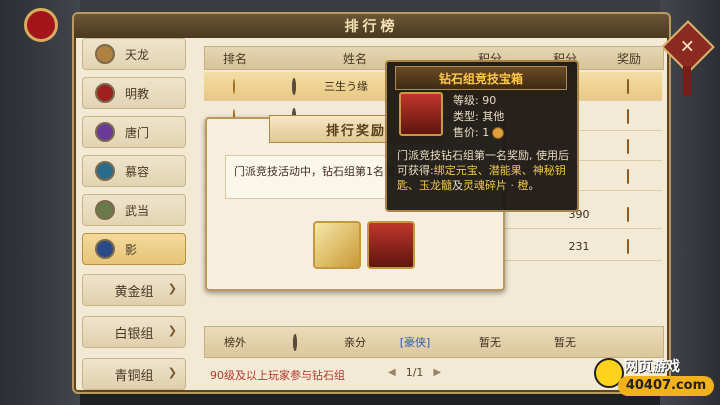 The width and height of the screenshot is (720, 405). I want to click on site-logo: 网页游戏 40407.com, so click(654, 378).